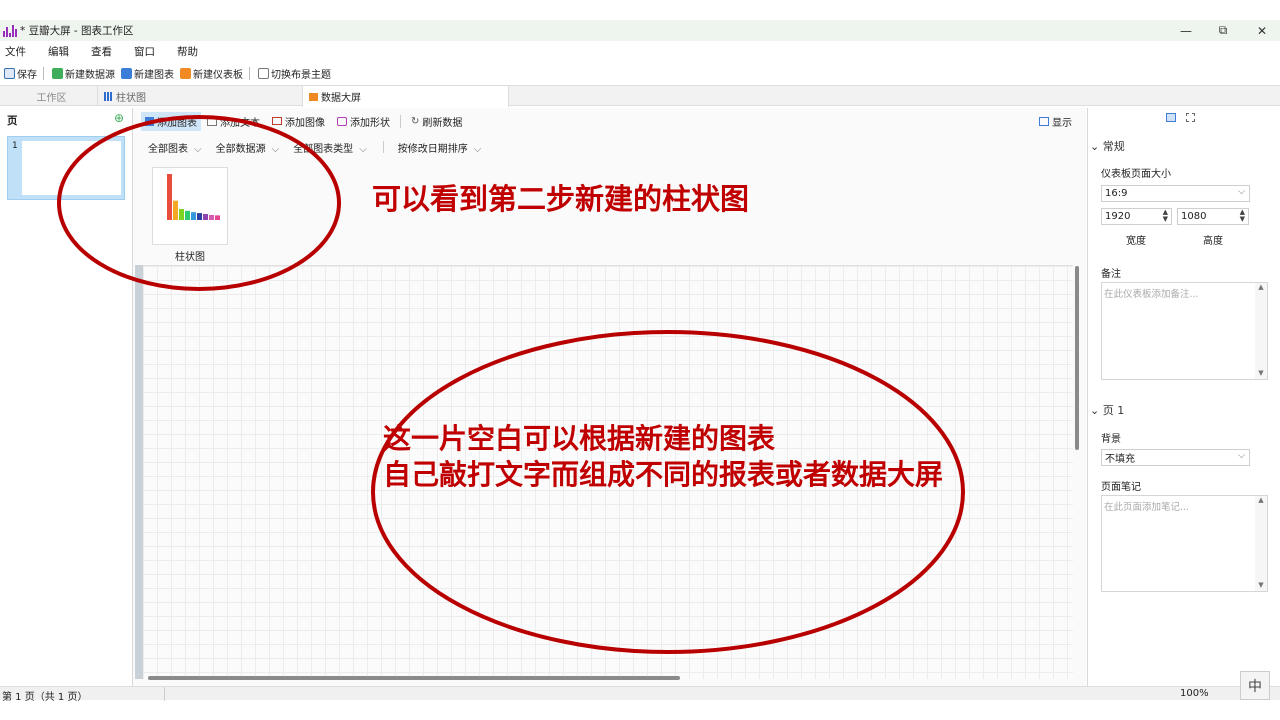  Describe the element at coordinates (579, 438) in the screenshot. I see `annotation-text-middle-1: 这一片空白可以根据新建的图表` at that location.